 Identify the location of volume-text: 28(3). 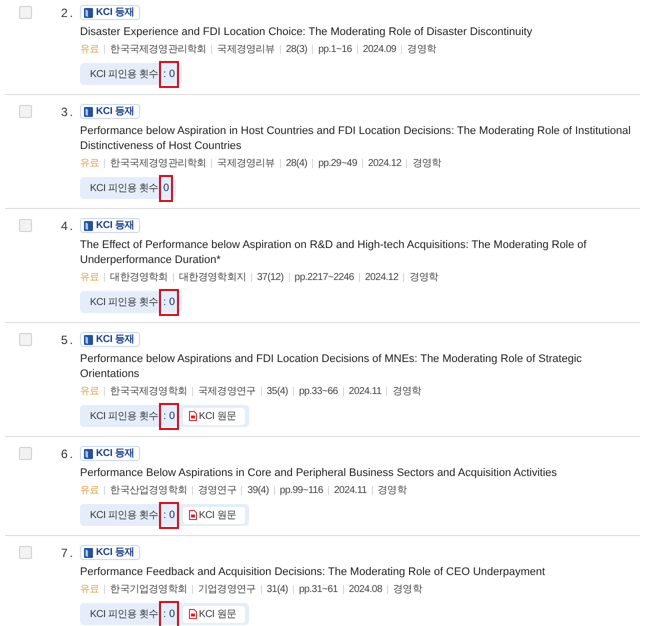
(297, 50).